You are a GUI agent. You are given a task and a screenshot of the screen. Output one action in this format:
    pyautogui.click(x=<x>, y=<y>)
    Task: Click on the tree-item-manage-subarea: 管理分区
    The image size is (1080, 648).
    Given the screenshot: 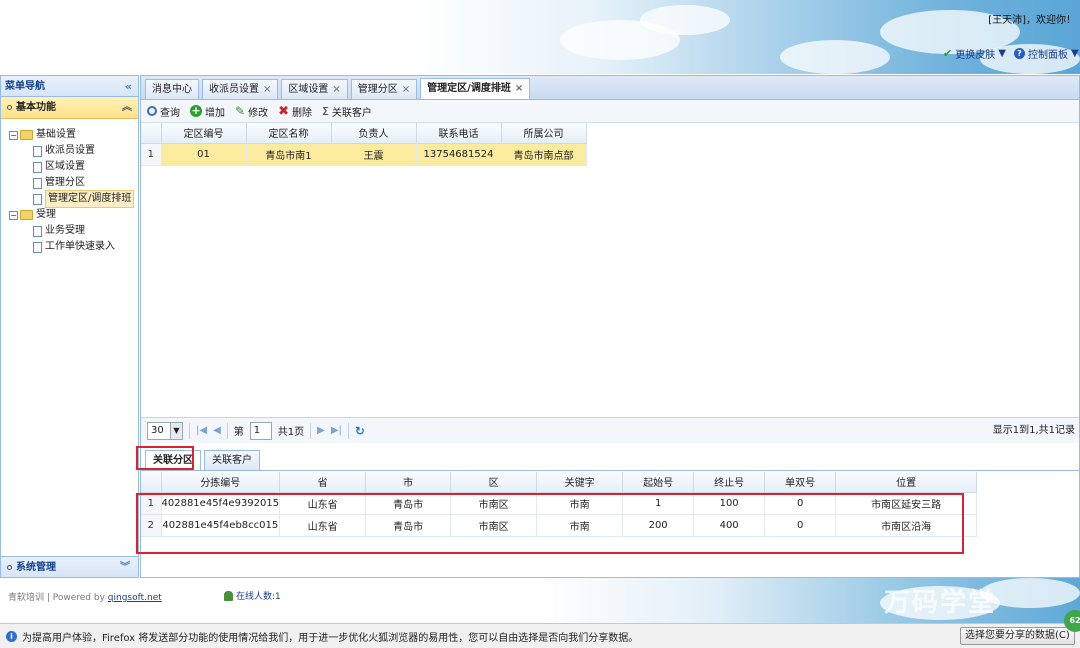 What is the action you would take?
    pyautogui.click(x=73, y=183)
    